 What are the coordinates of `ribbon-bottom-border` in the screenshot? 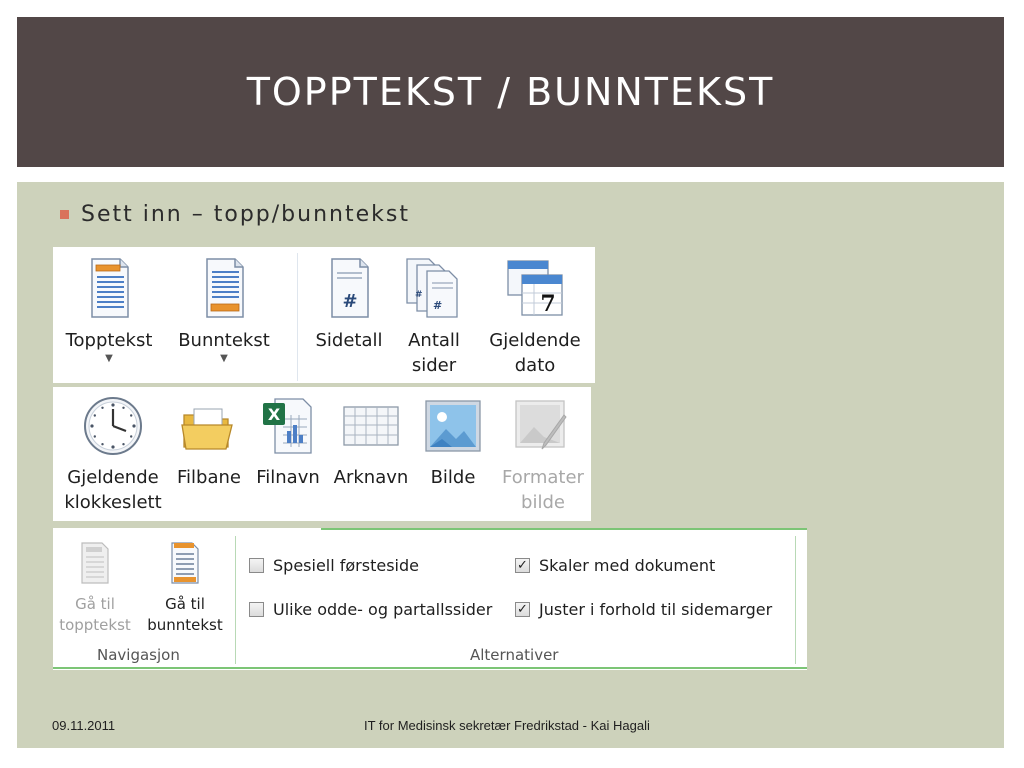 It's located at (430, 668).